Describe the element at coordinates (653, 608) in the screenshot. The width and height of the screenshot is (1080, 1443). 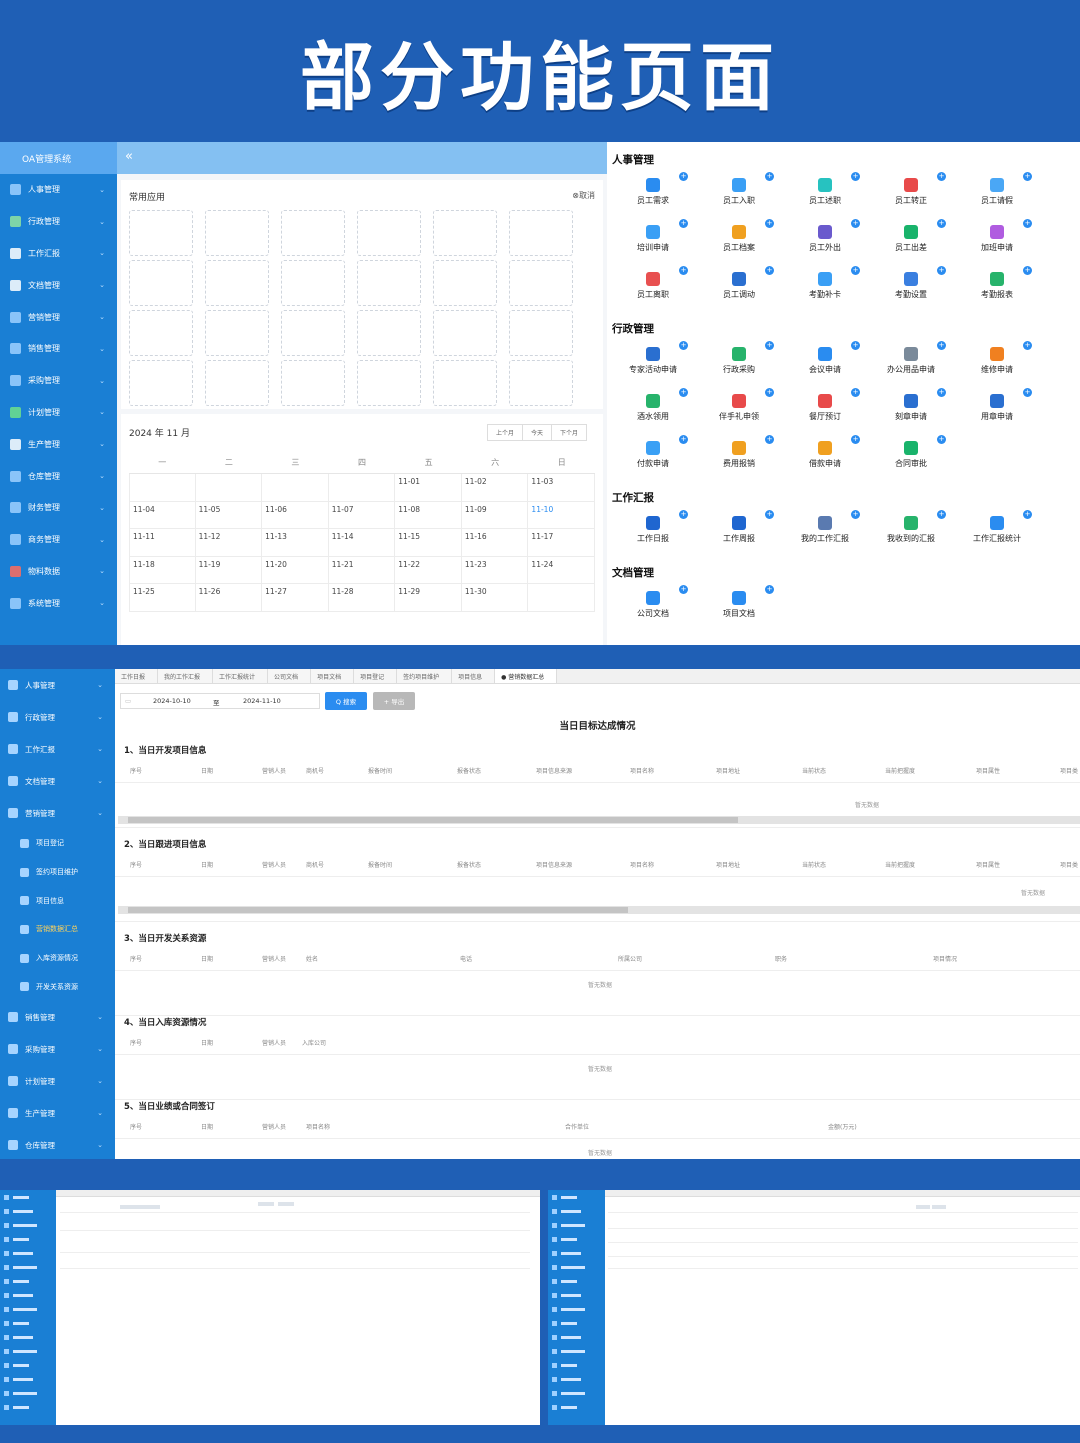
I see `app-tile: 公司文档 +` at that location.